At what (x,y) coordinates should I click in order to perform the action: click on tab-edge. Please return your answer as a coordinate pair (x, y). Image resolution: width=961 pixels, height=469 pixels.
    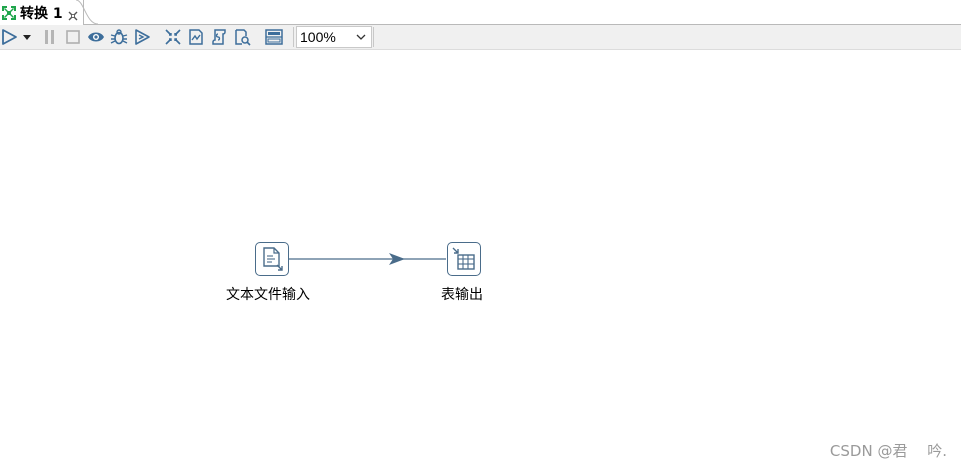
    Looking at the image, I should click on (87, 12).